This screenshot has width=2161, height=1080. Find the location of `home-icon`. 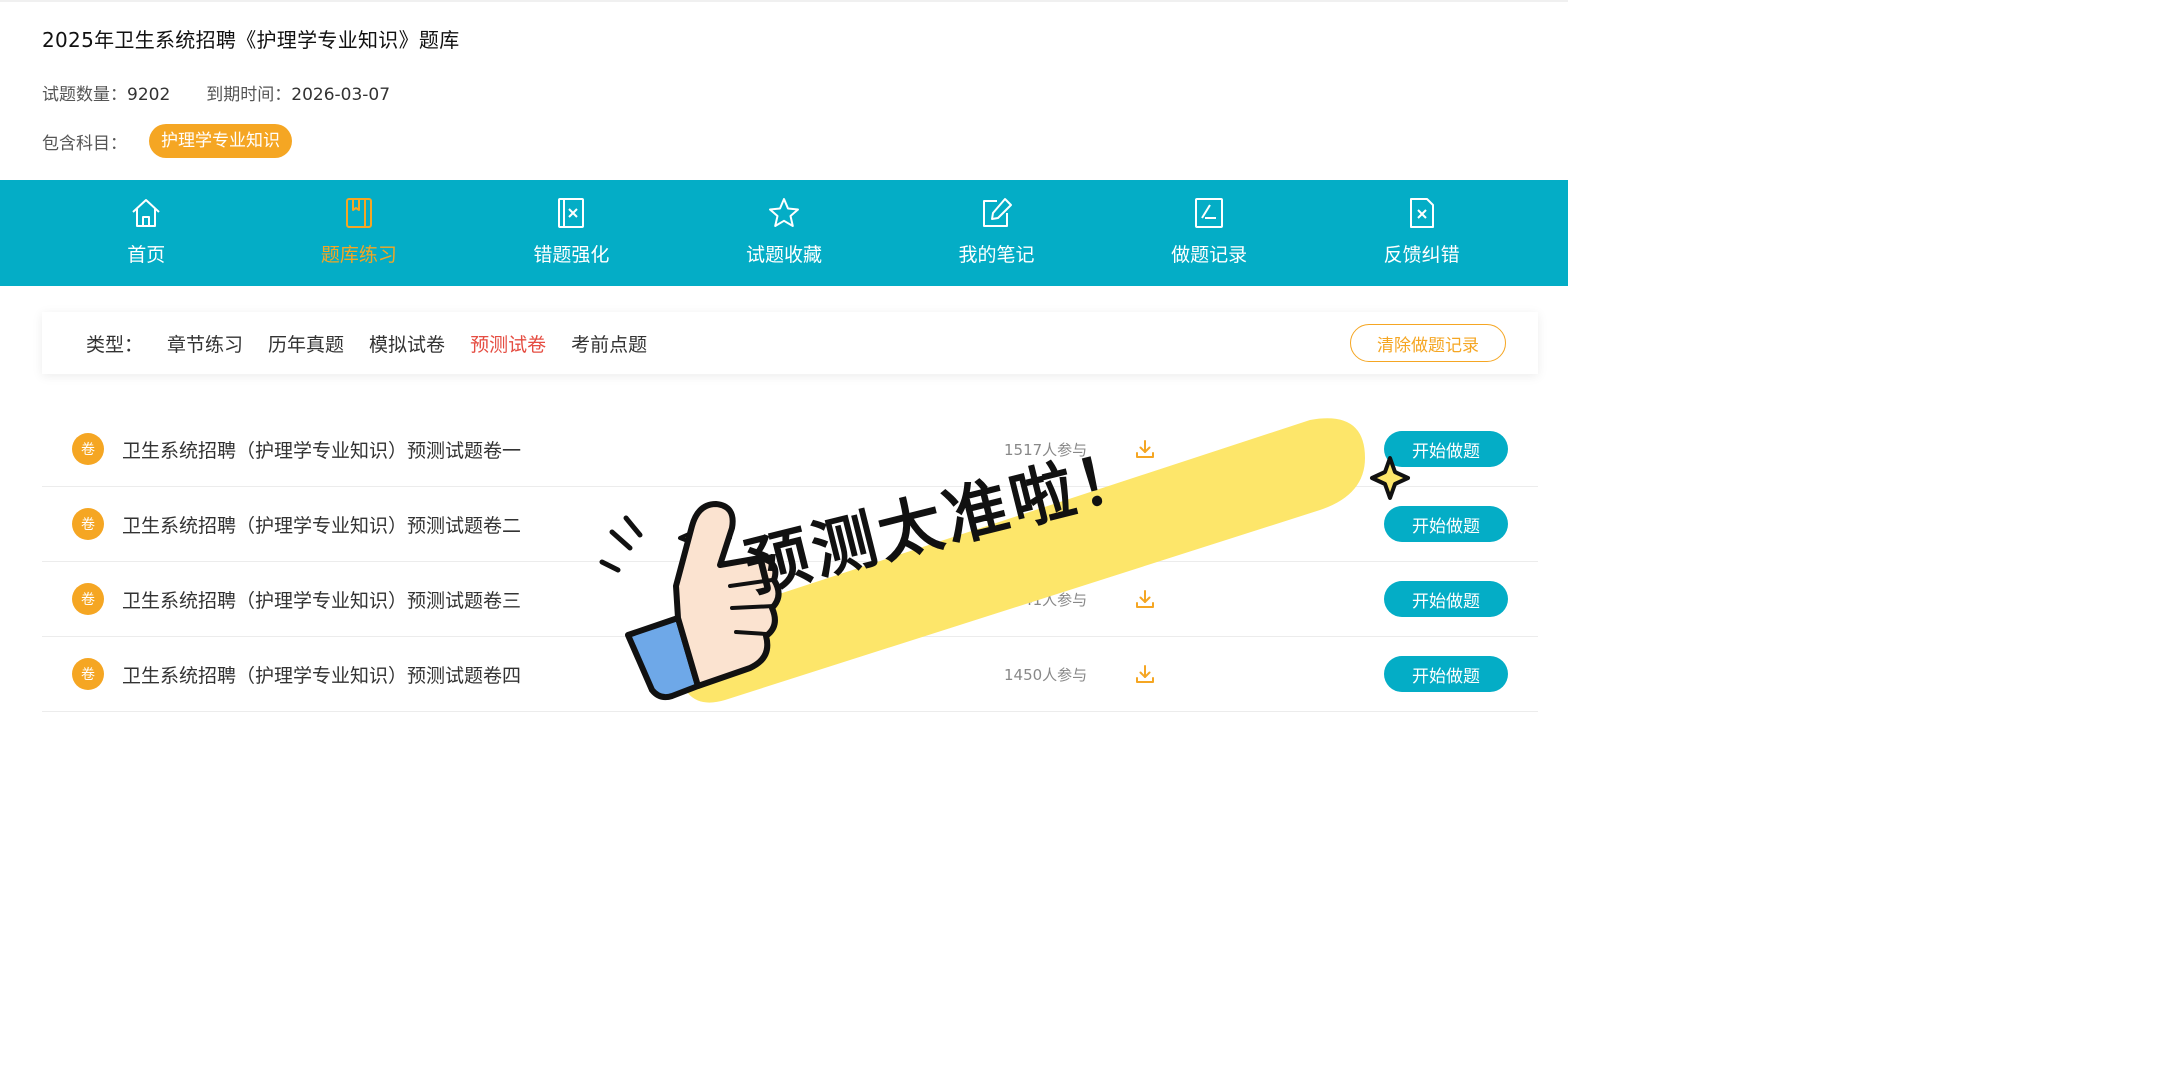

home-icon is located at coordinates (146, 213).